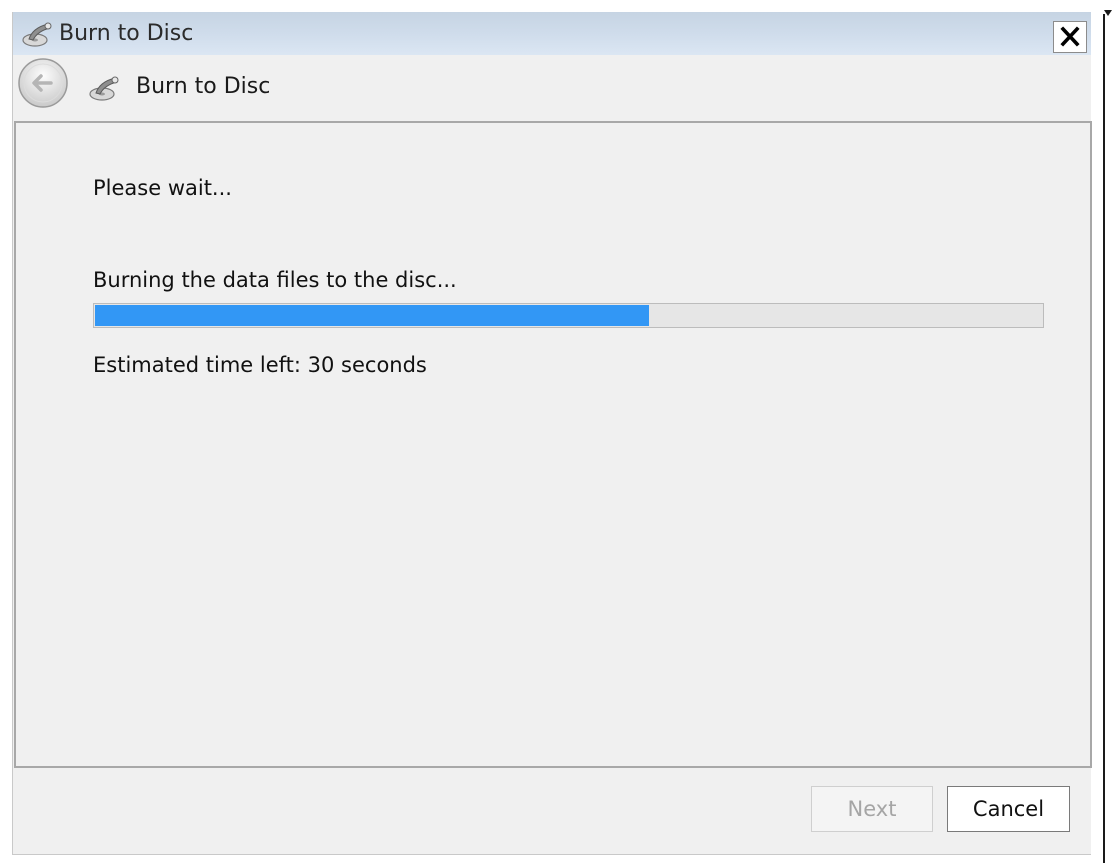  I want to click on back-button, so click(43, 83).